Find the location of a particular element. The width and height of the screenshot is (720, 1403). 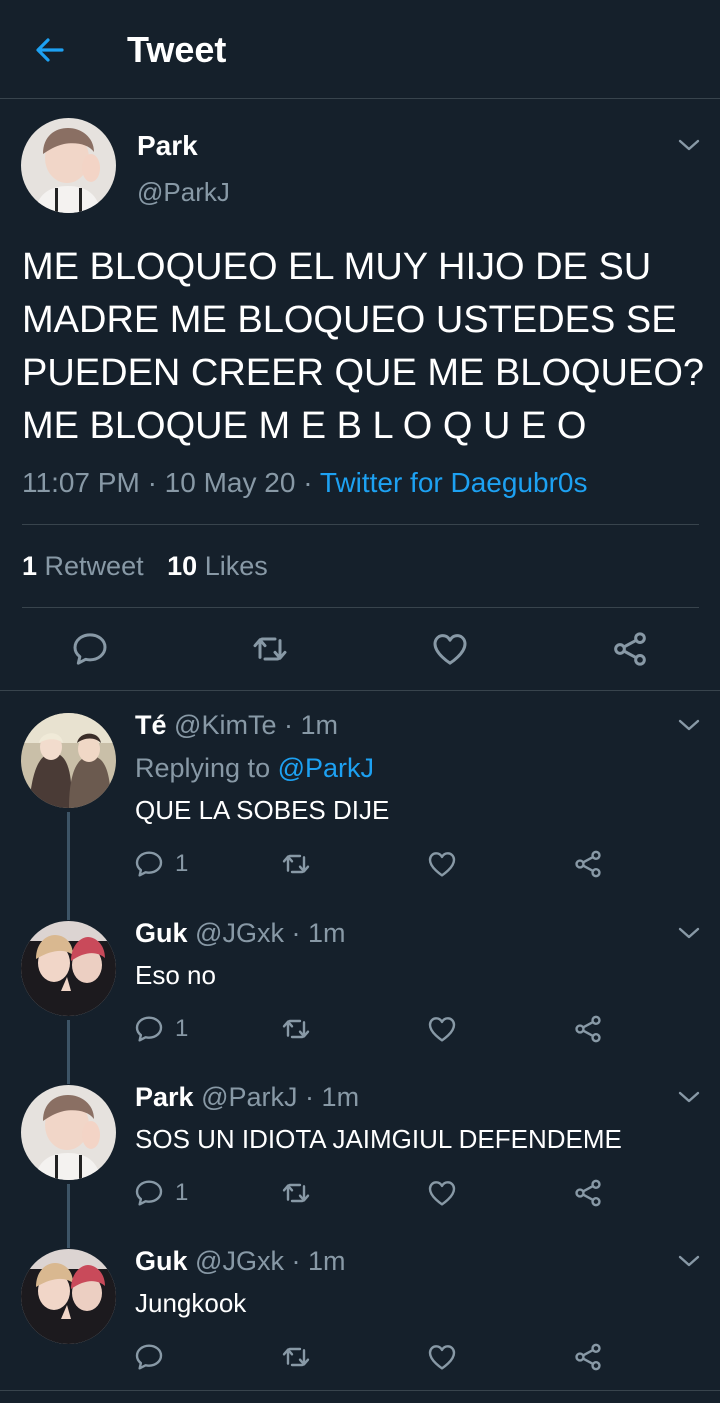

retweets-link: 1 Retweet is located at coordinates (83, 566).